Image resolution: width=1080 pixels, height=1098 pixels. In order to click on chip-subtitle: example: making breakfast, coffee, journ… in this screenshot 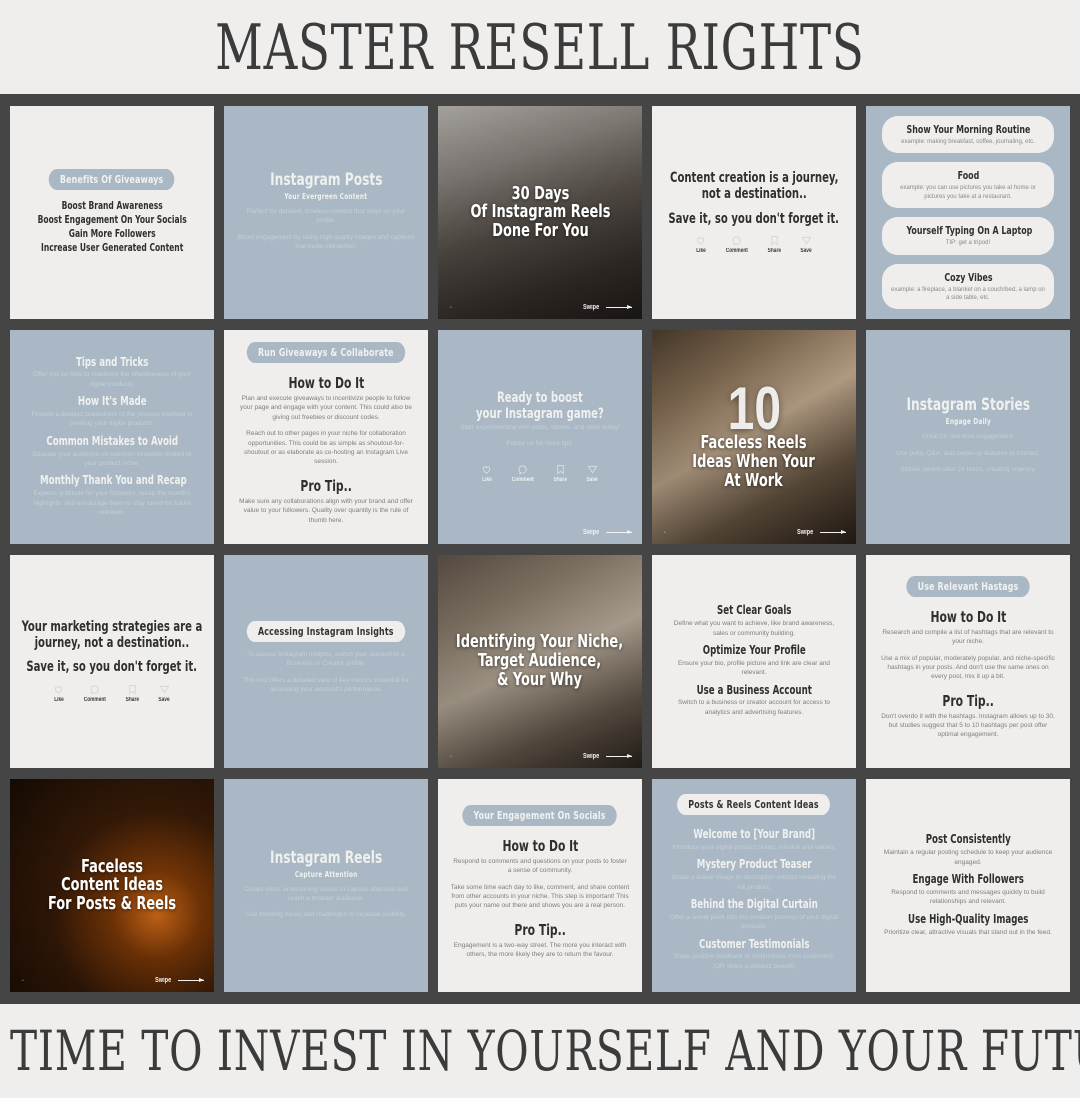, I will do `click(968, 142)`.